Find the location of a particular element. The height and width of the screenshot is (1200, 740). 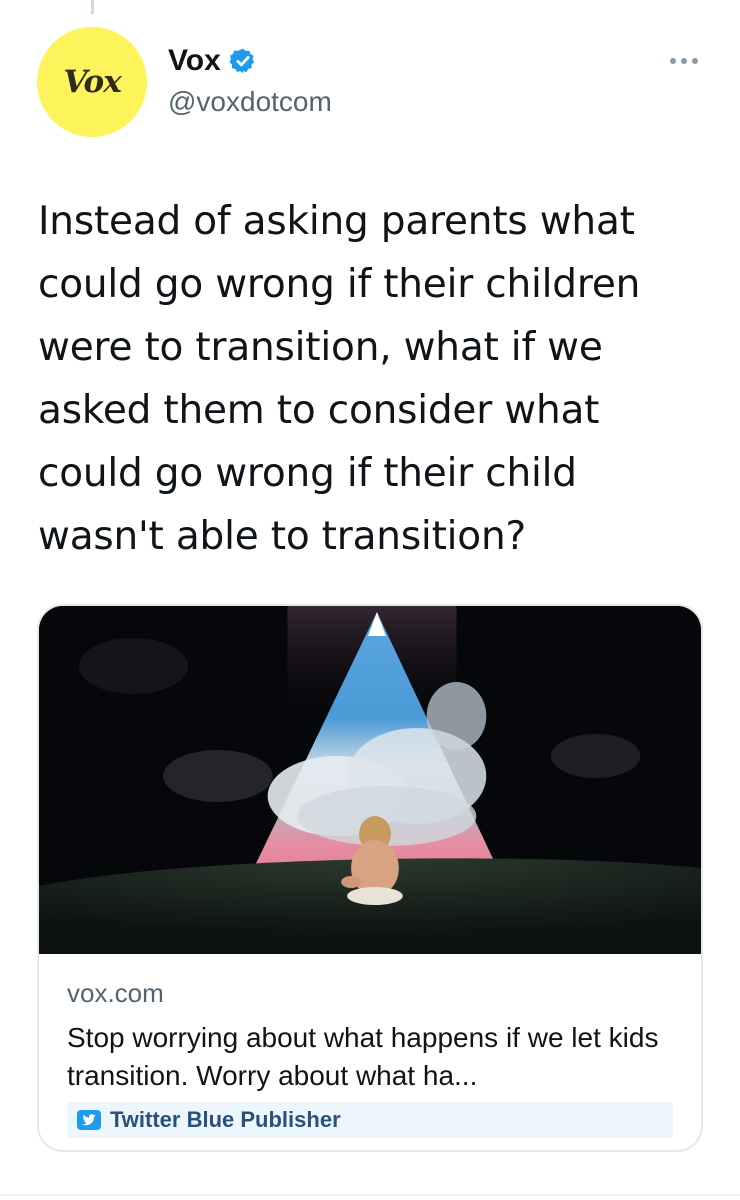

author-name-row: Vox is located at coordinates (212, 61).